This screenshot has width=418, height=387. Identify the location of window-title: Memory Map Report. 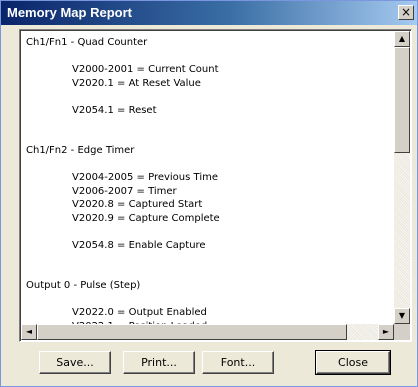
(69, 12).